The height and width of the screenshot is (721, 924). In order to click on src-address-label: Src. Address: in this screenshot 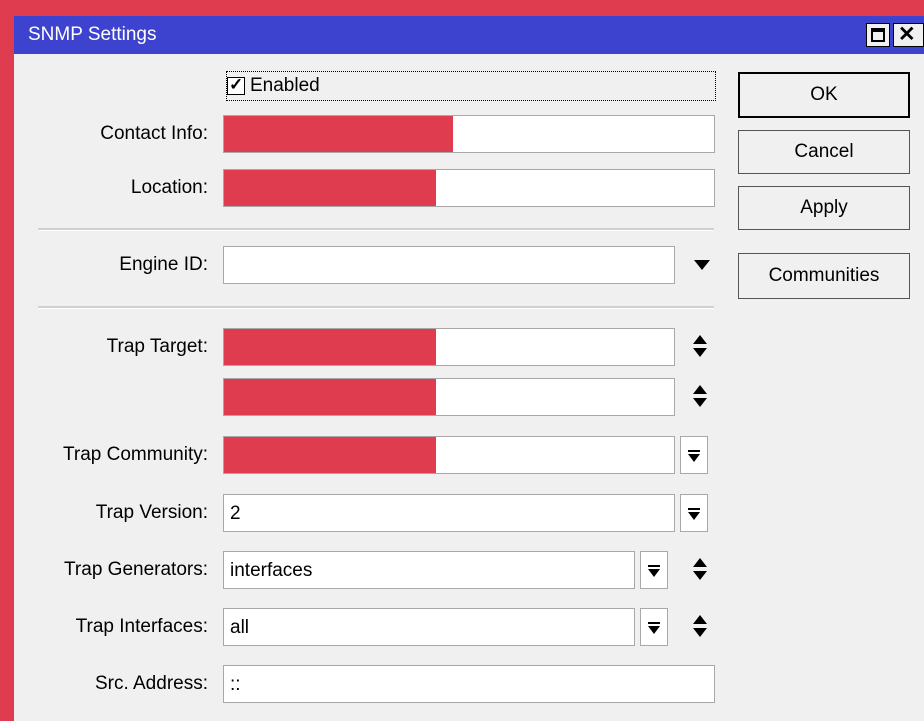, I will do `click(151, 683)`.